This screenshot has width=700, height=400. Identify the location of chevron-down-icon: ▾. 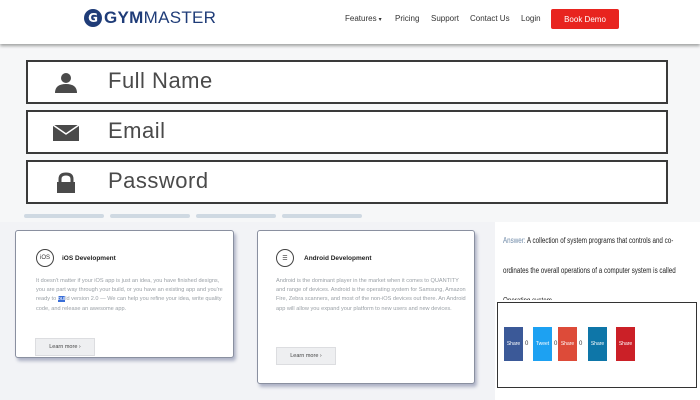
(380, 20).